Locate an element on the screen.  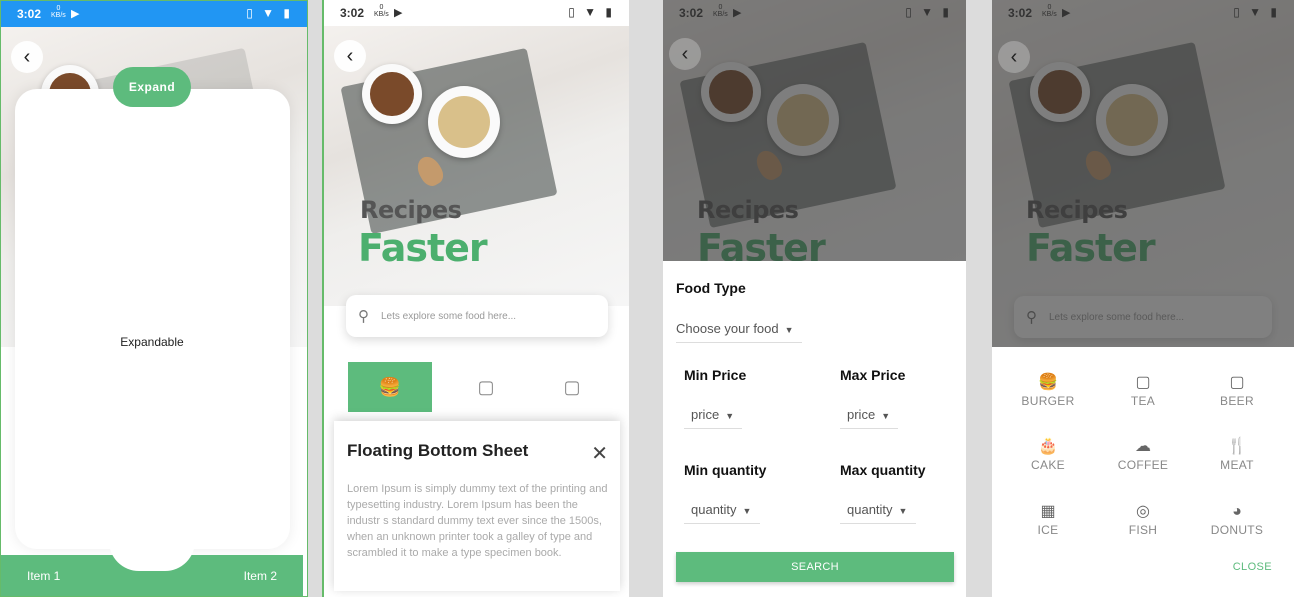
category-tab-tea: ▢ is located at coordinates (486, 387).